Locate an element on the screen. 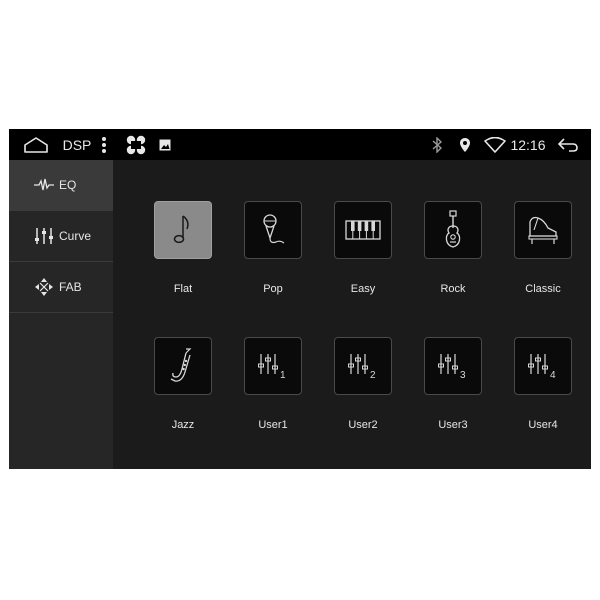 Image resolution: width=600 pixels, height=600 pixels. preset-rock: Rock is located at coordinates (453, 256).